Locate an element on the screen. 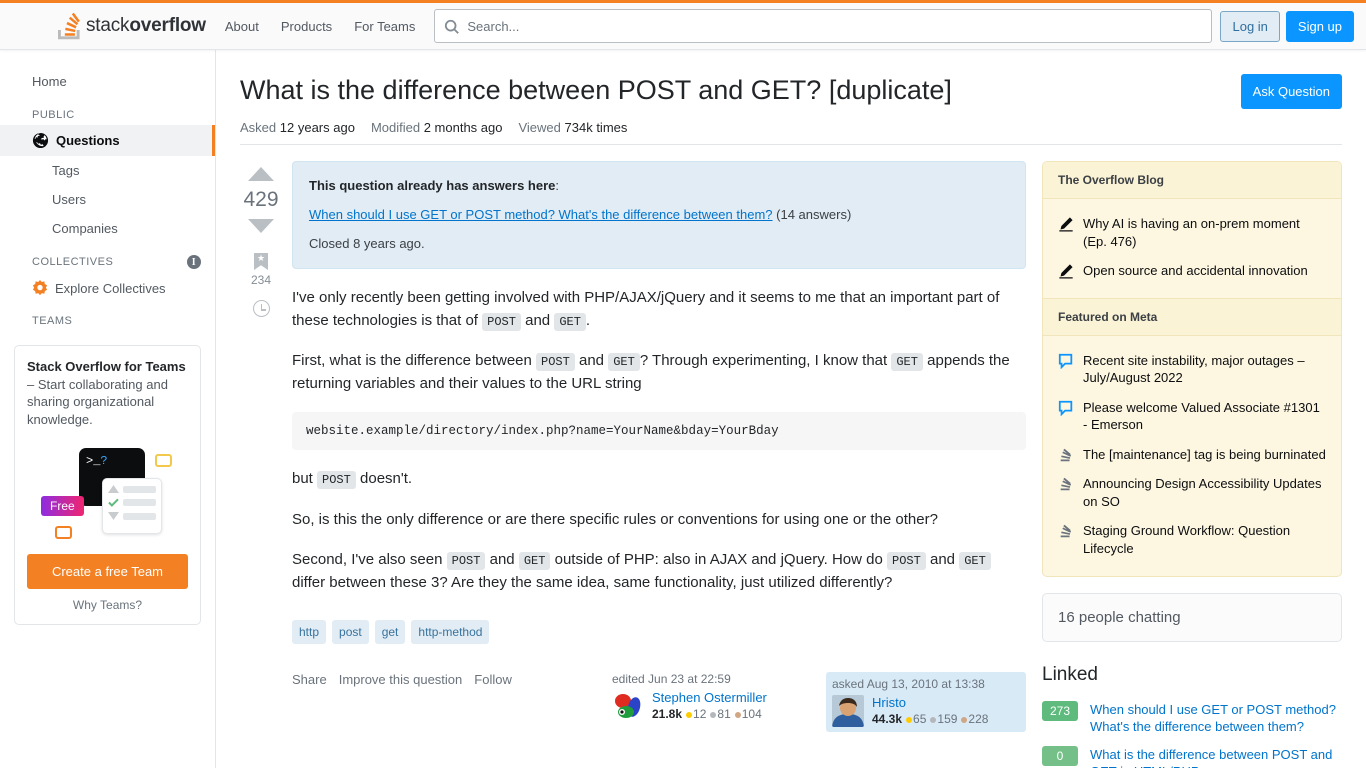 The image size is (1366, 768). why-teams-link: Why Teams? is located at coordinates (107, 605).